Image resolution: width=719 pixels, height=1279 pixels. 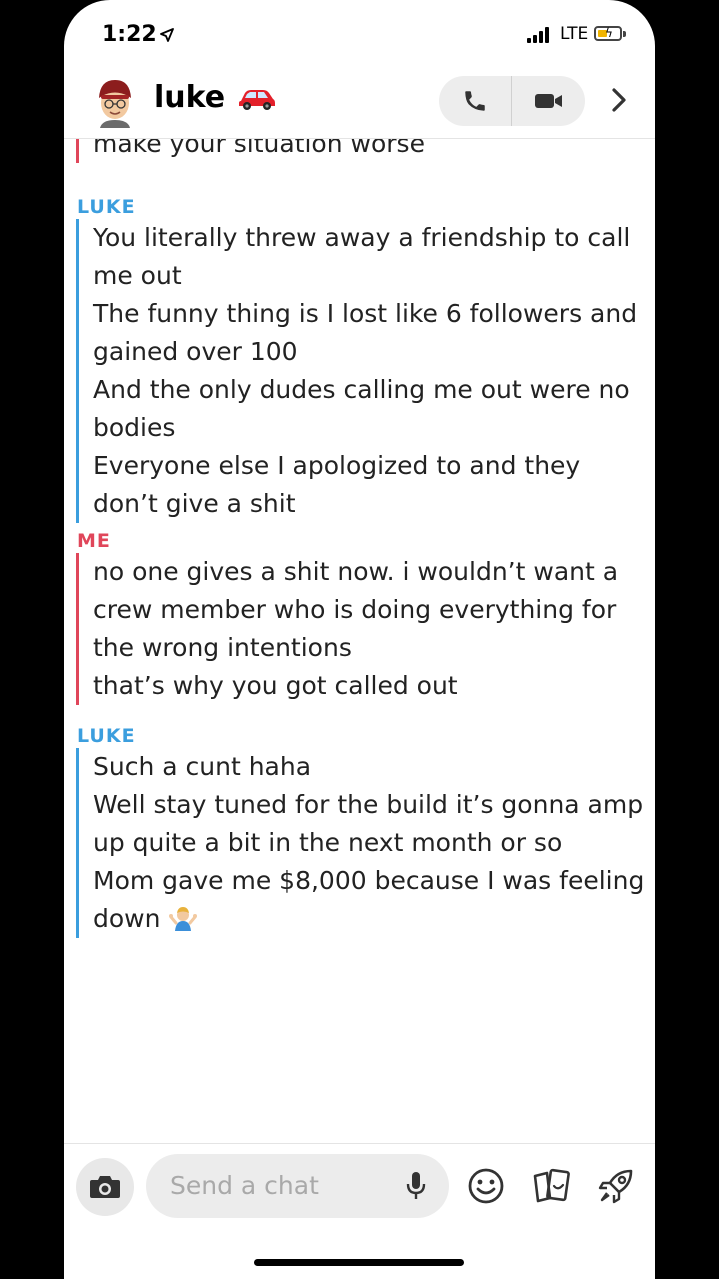 I want to click on audio-call-button, so click(x=475, y=101).